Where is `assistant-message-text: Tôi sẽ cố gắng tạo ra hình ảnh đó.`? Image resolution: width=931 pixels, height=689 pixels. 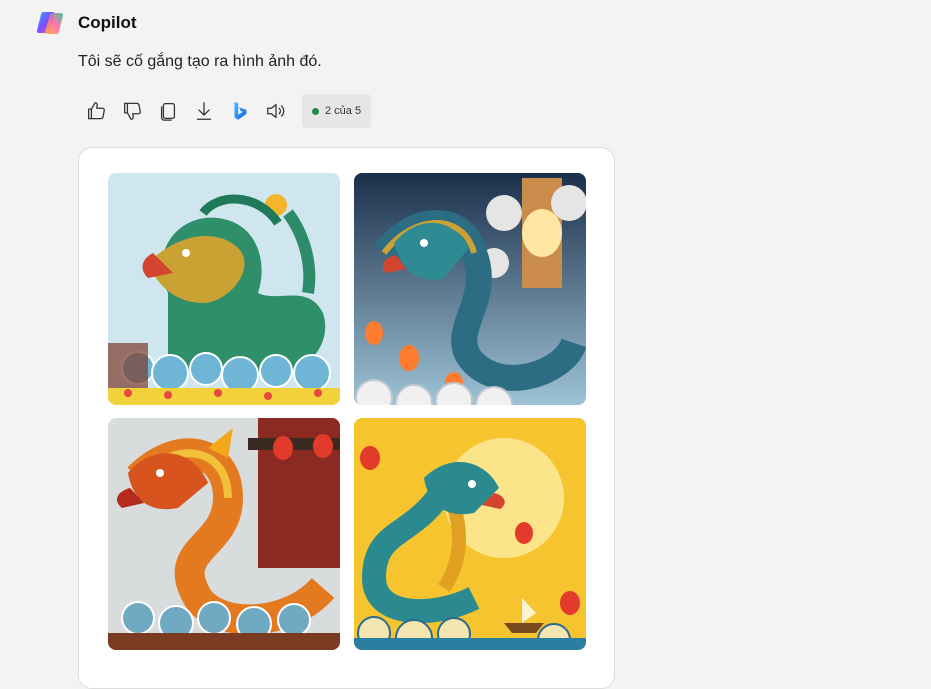
assistant-message-text: Tôi sẽ cố gắng tạo ra hình ảnh đó. is located at coordinates (200, 61).